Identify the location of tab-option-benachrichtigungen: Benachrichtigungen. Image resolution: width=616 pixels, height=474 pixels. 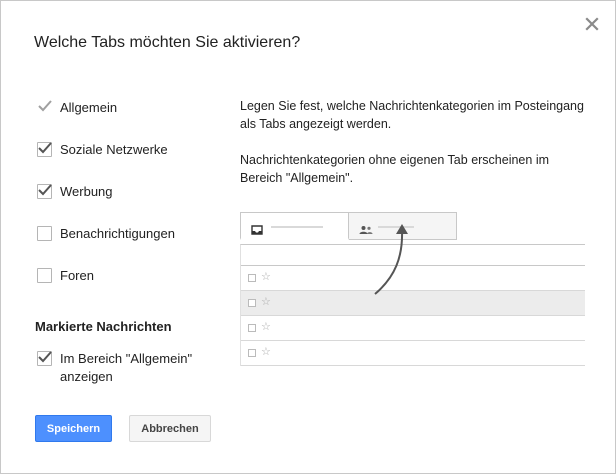
(106, 233).